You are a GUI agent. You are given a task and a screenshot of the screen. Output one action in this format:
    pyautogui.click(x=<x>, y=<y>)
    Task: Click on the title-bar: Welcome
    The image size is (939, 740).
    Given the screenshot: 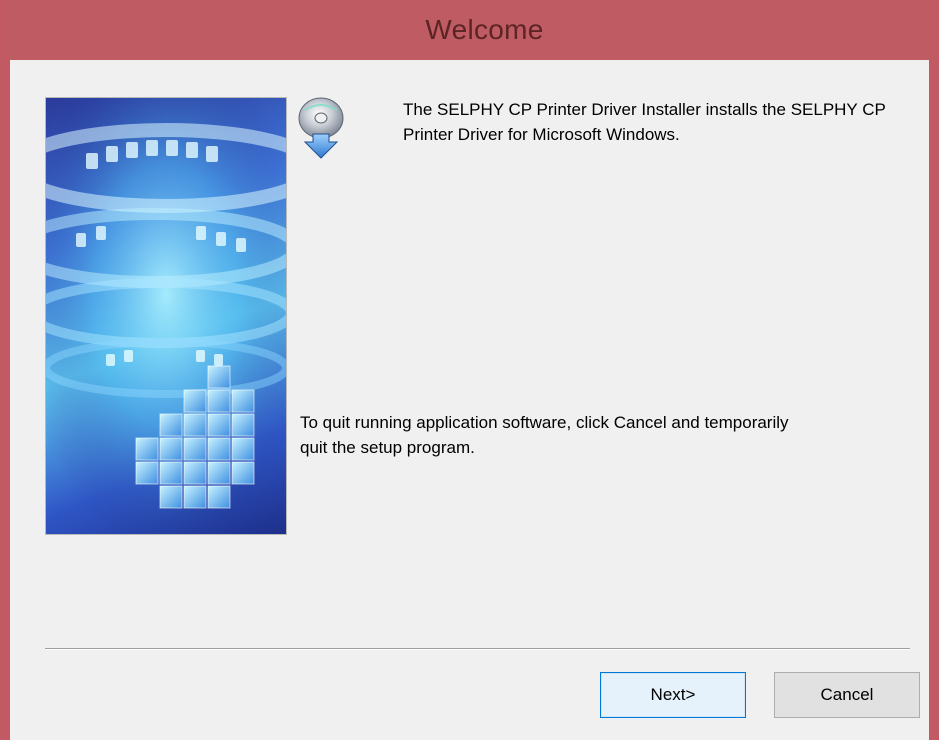 What is the action you would take?
    pyautogui.click(x=469, y=30)
    